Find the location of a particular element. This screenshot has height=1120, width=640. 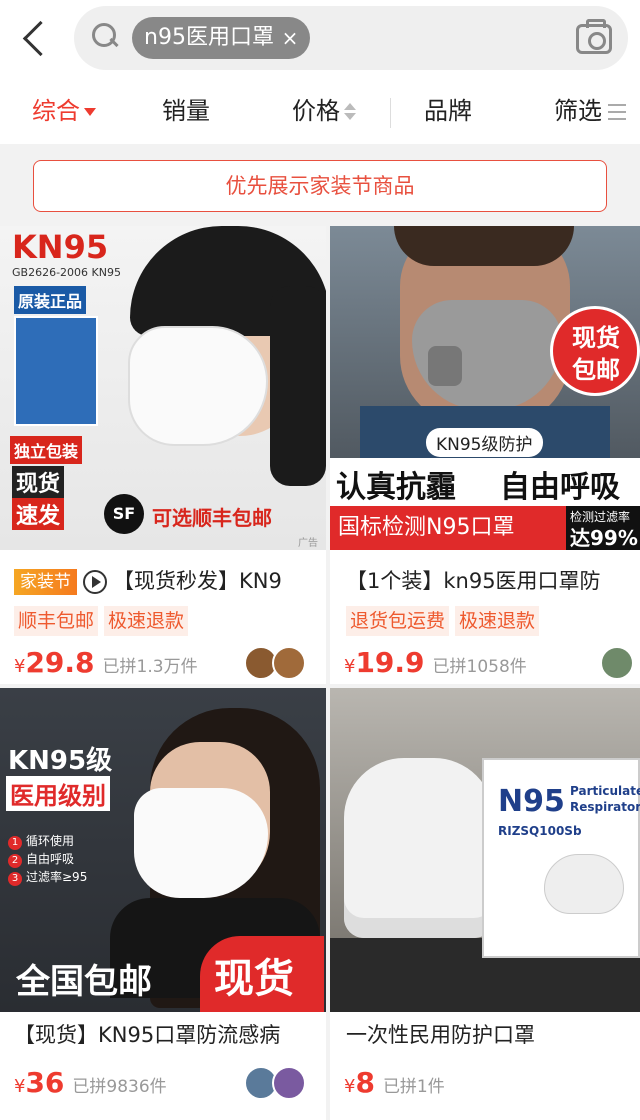

image-text: KN95 is located at coordinates (60, 247).